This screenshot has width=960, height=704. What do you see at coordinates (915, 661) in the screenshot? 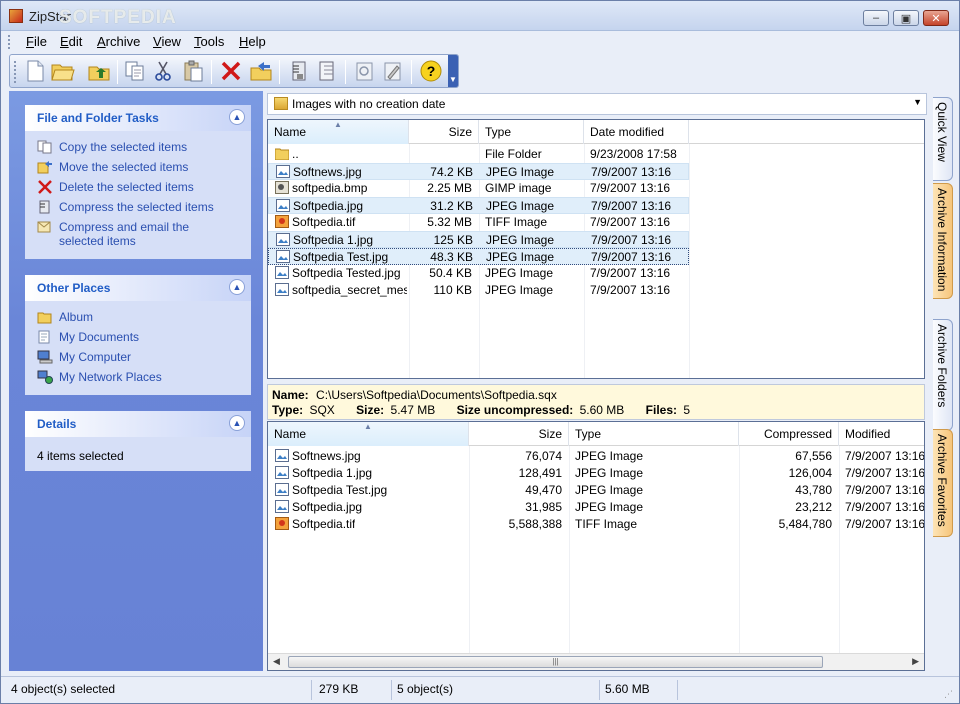
I see `scroll-right-icon: ▶` at bounding box center [915, 661].